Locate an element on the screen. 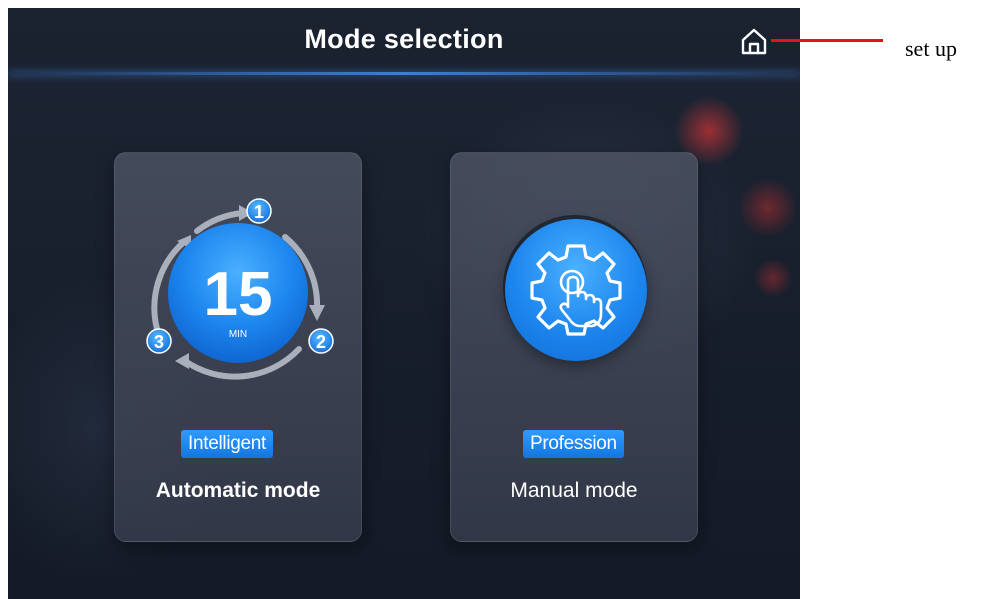 The width and height of the screenshot is (984, 599). header-divider is located at coordinates (404, 73).